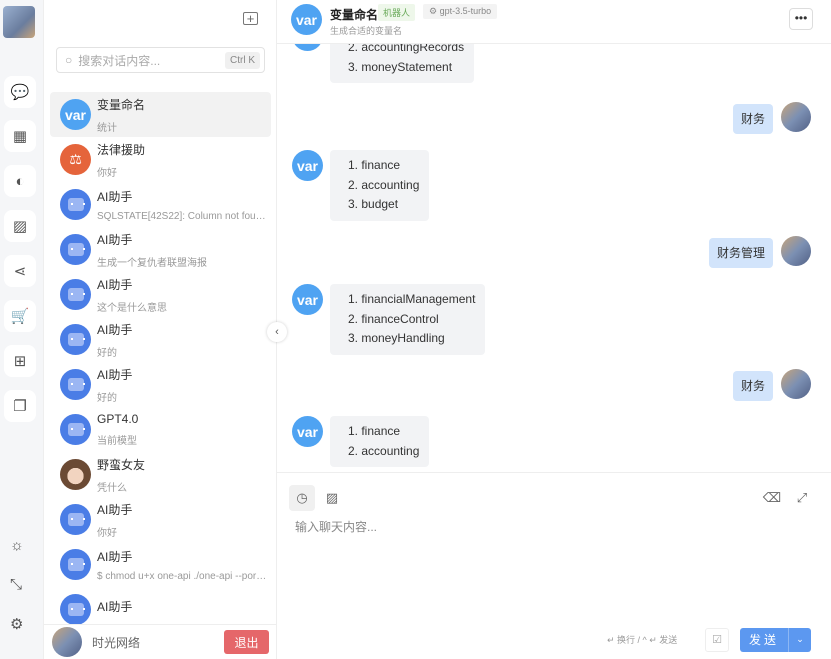  What do you see at coordinates (160, 114) in the screenshot?
I see `conversation-item: var 变量命名统计` at bounding box center [160, 114].